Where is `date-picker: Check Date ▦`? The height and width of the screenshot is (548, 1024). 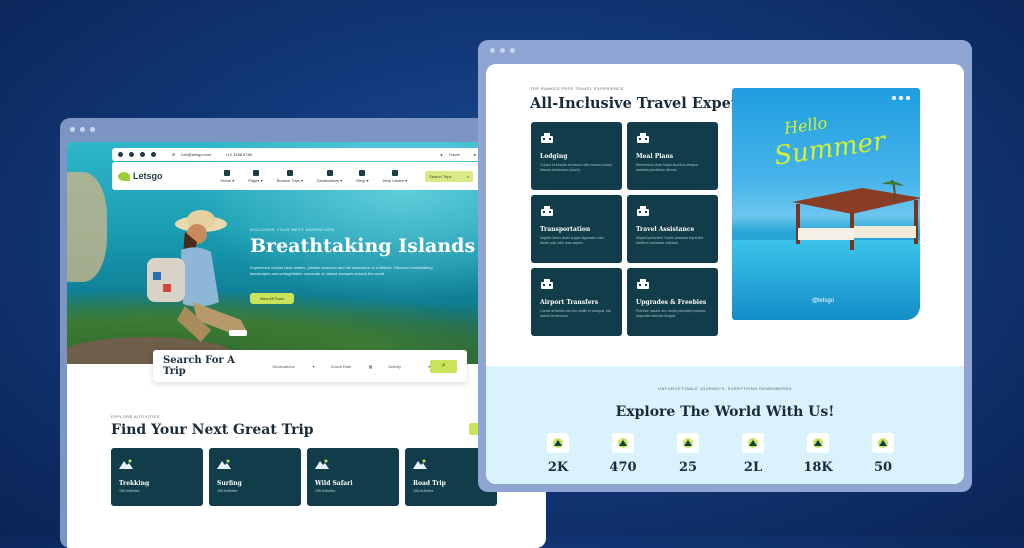
date-picker: Check Date ▦ is located at coordinates (351, 366).